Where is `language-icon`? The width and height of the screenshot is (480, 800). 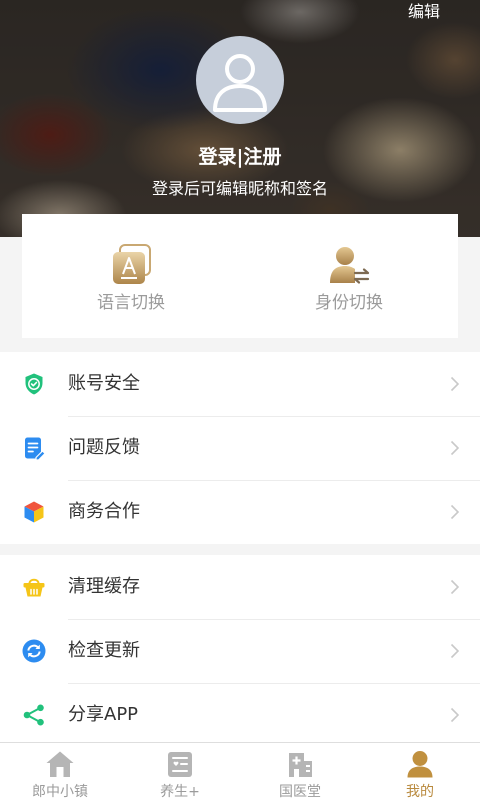 language-icon is located at coordinates (131, 265).